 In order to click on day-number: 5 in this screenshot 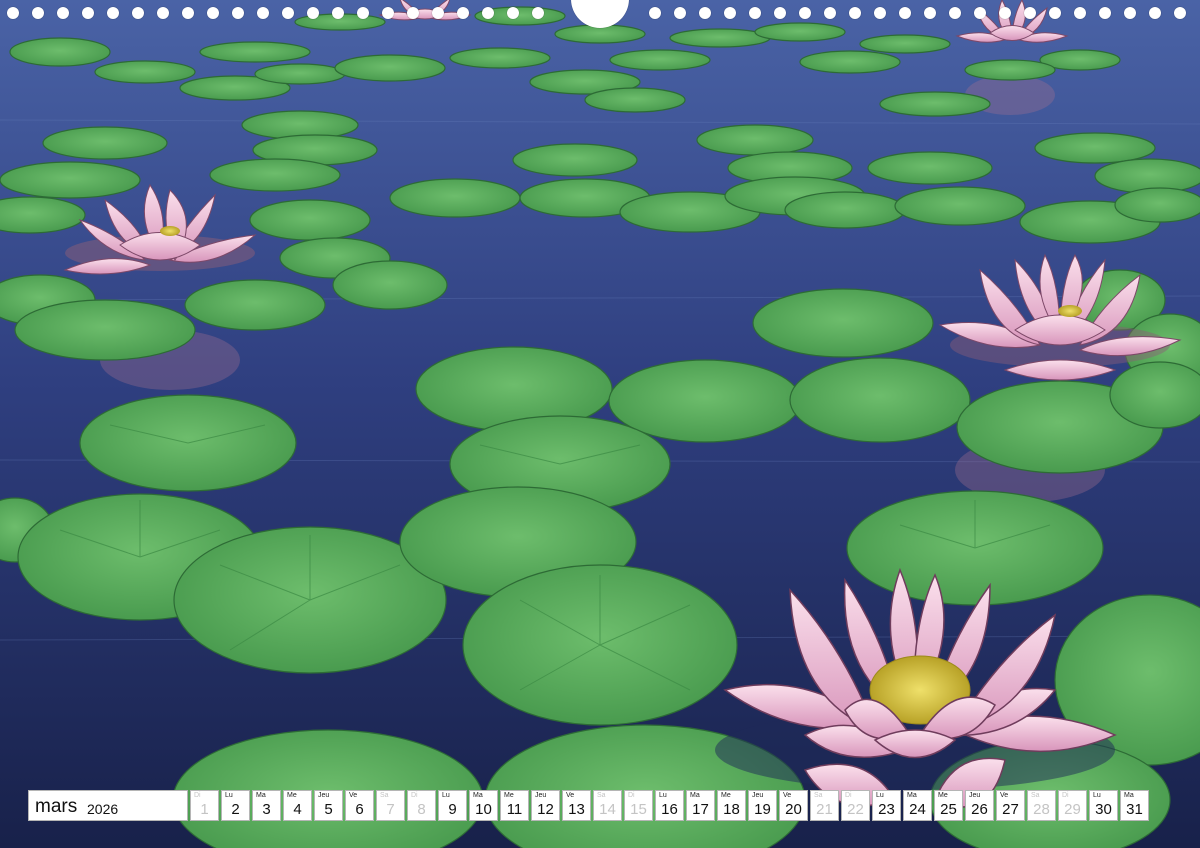, I will do `click(328, 809)`.